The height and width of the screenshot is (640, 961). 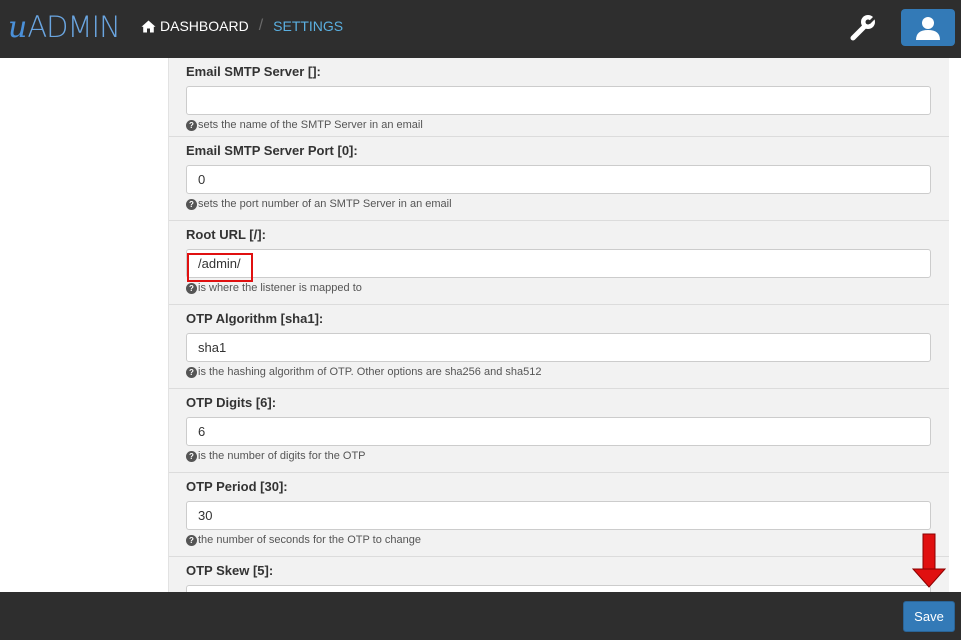 I want to click on setting-help-text: is the number of digits for the OTP, so click(x=282, y=456).